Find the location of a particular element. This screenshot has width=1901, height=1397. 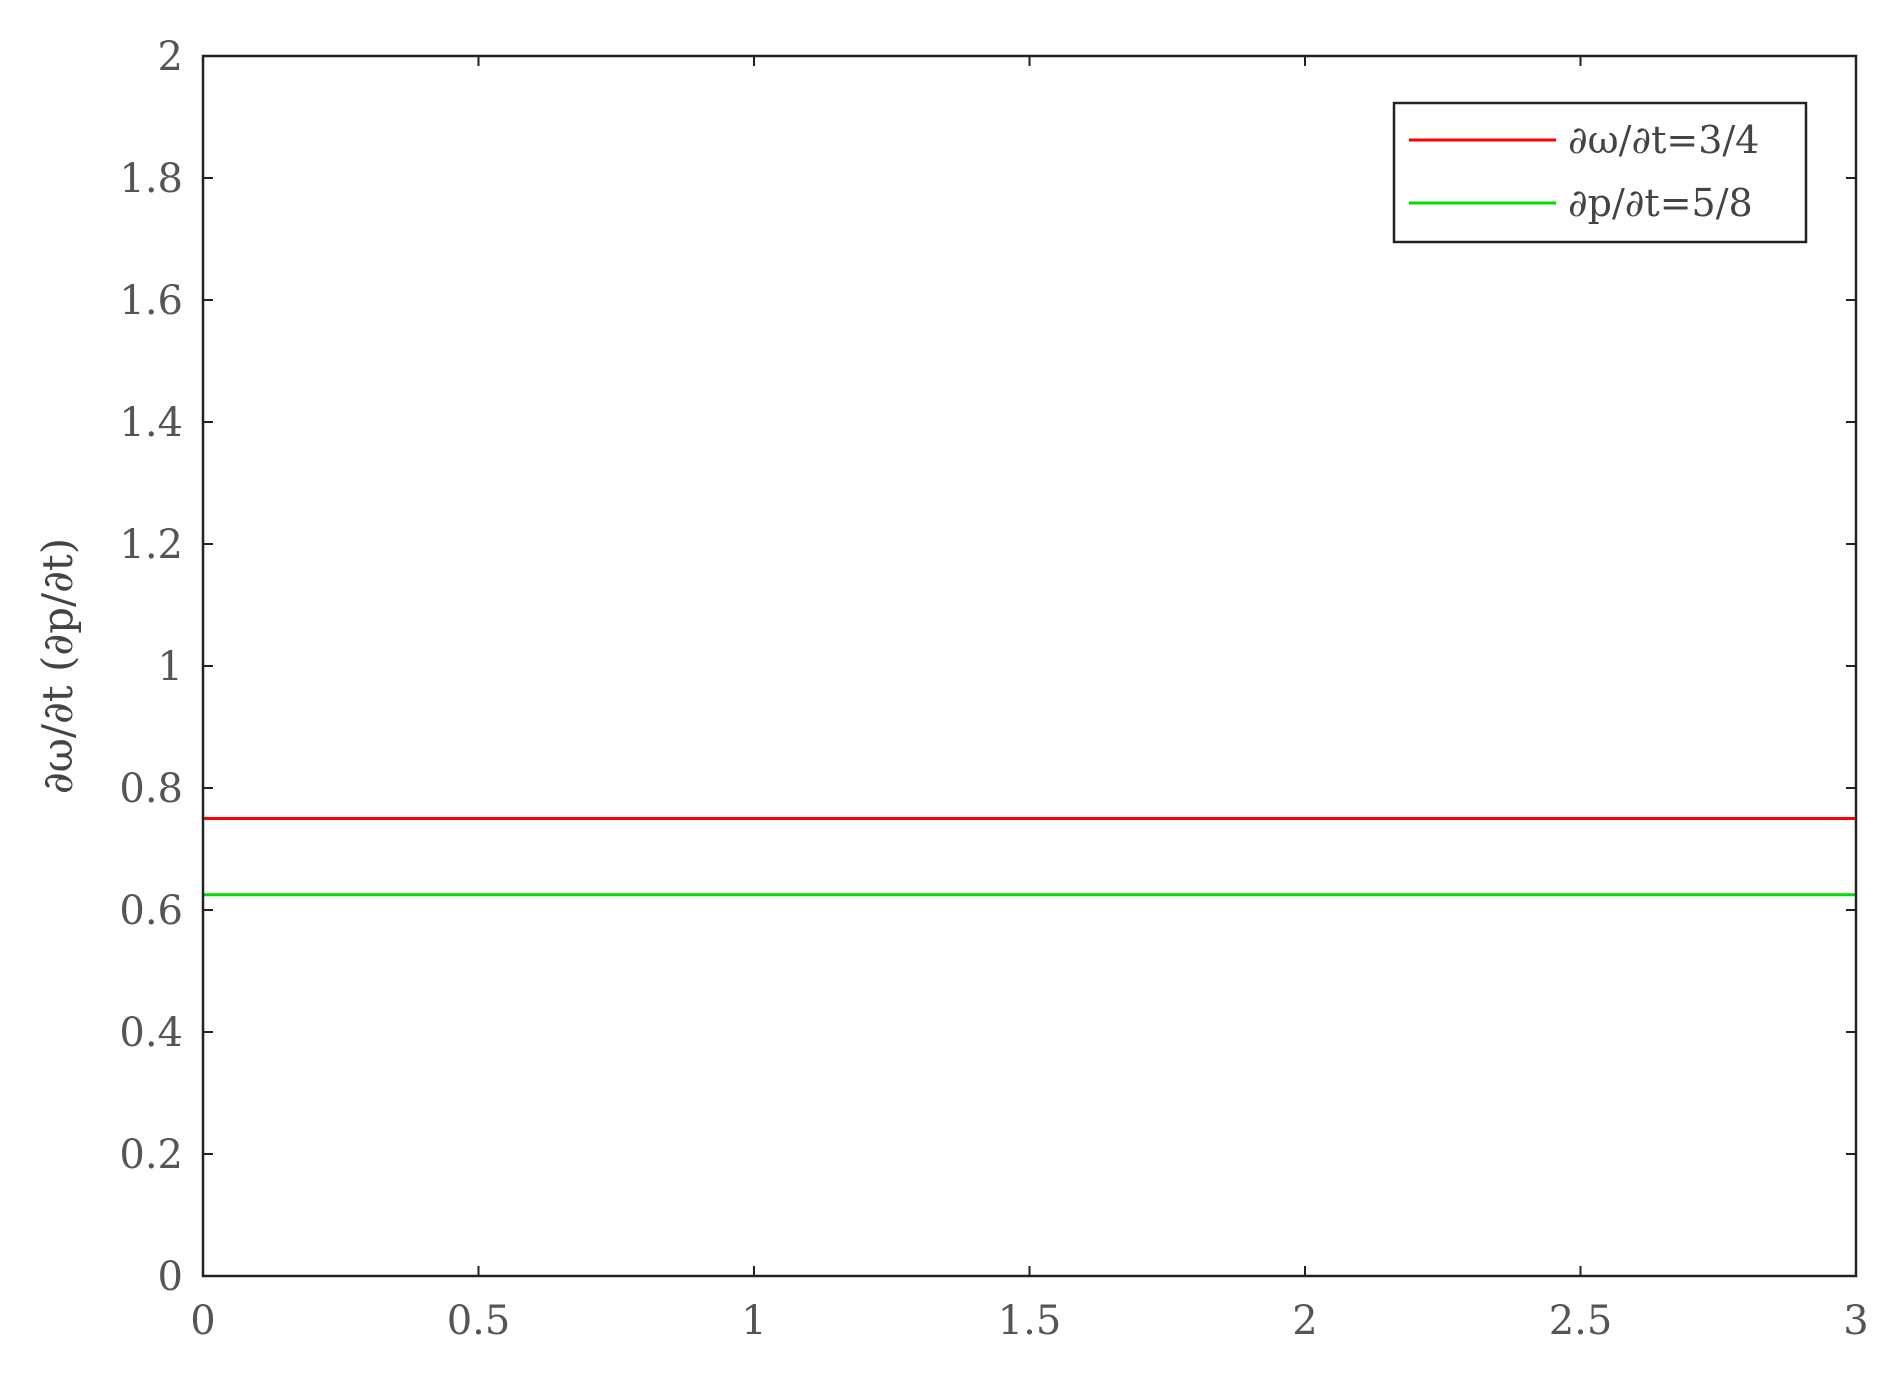

legend-label-series-1: ∂ω/∂t=3/4 is located at coordinates (1663, 140).